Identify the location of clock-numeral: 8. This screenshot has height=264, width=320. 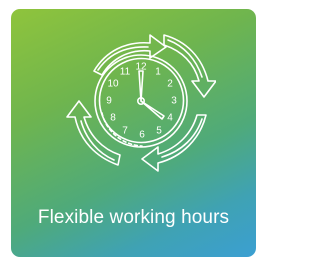
(113, 118).